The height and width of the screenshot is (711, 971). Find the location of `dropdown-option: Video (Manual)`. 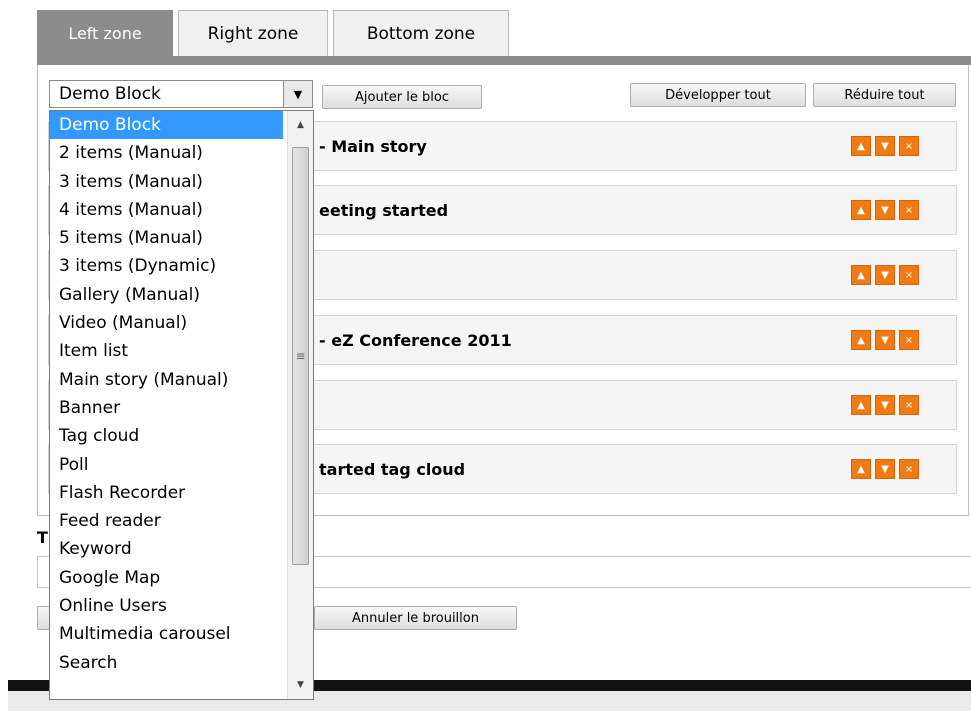

dropdown-option: Video (Manual) is located at coordinates (166, 323).